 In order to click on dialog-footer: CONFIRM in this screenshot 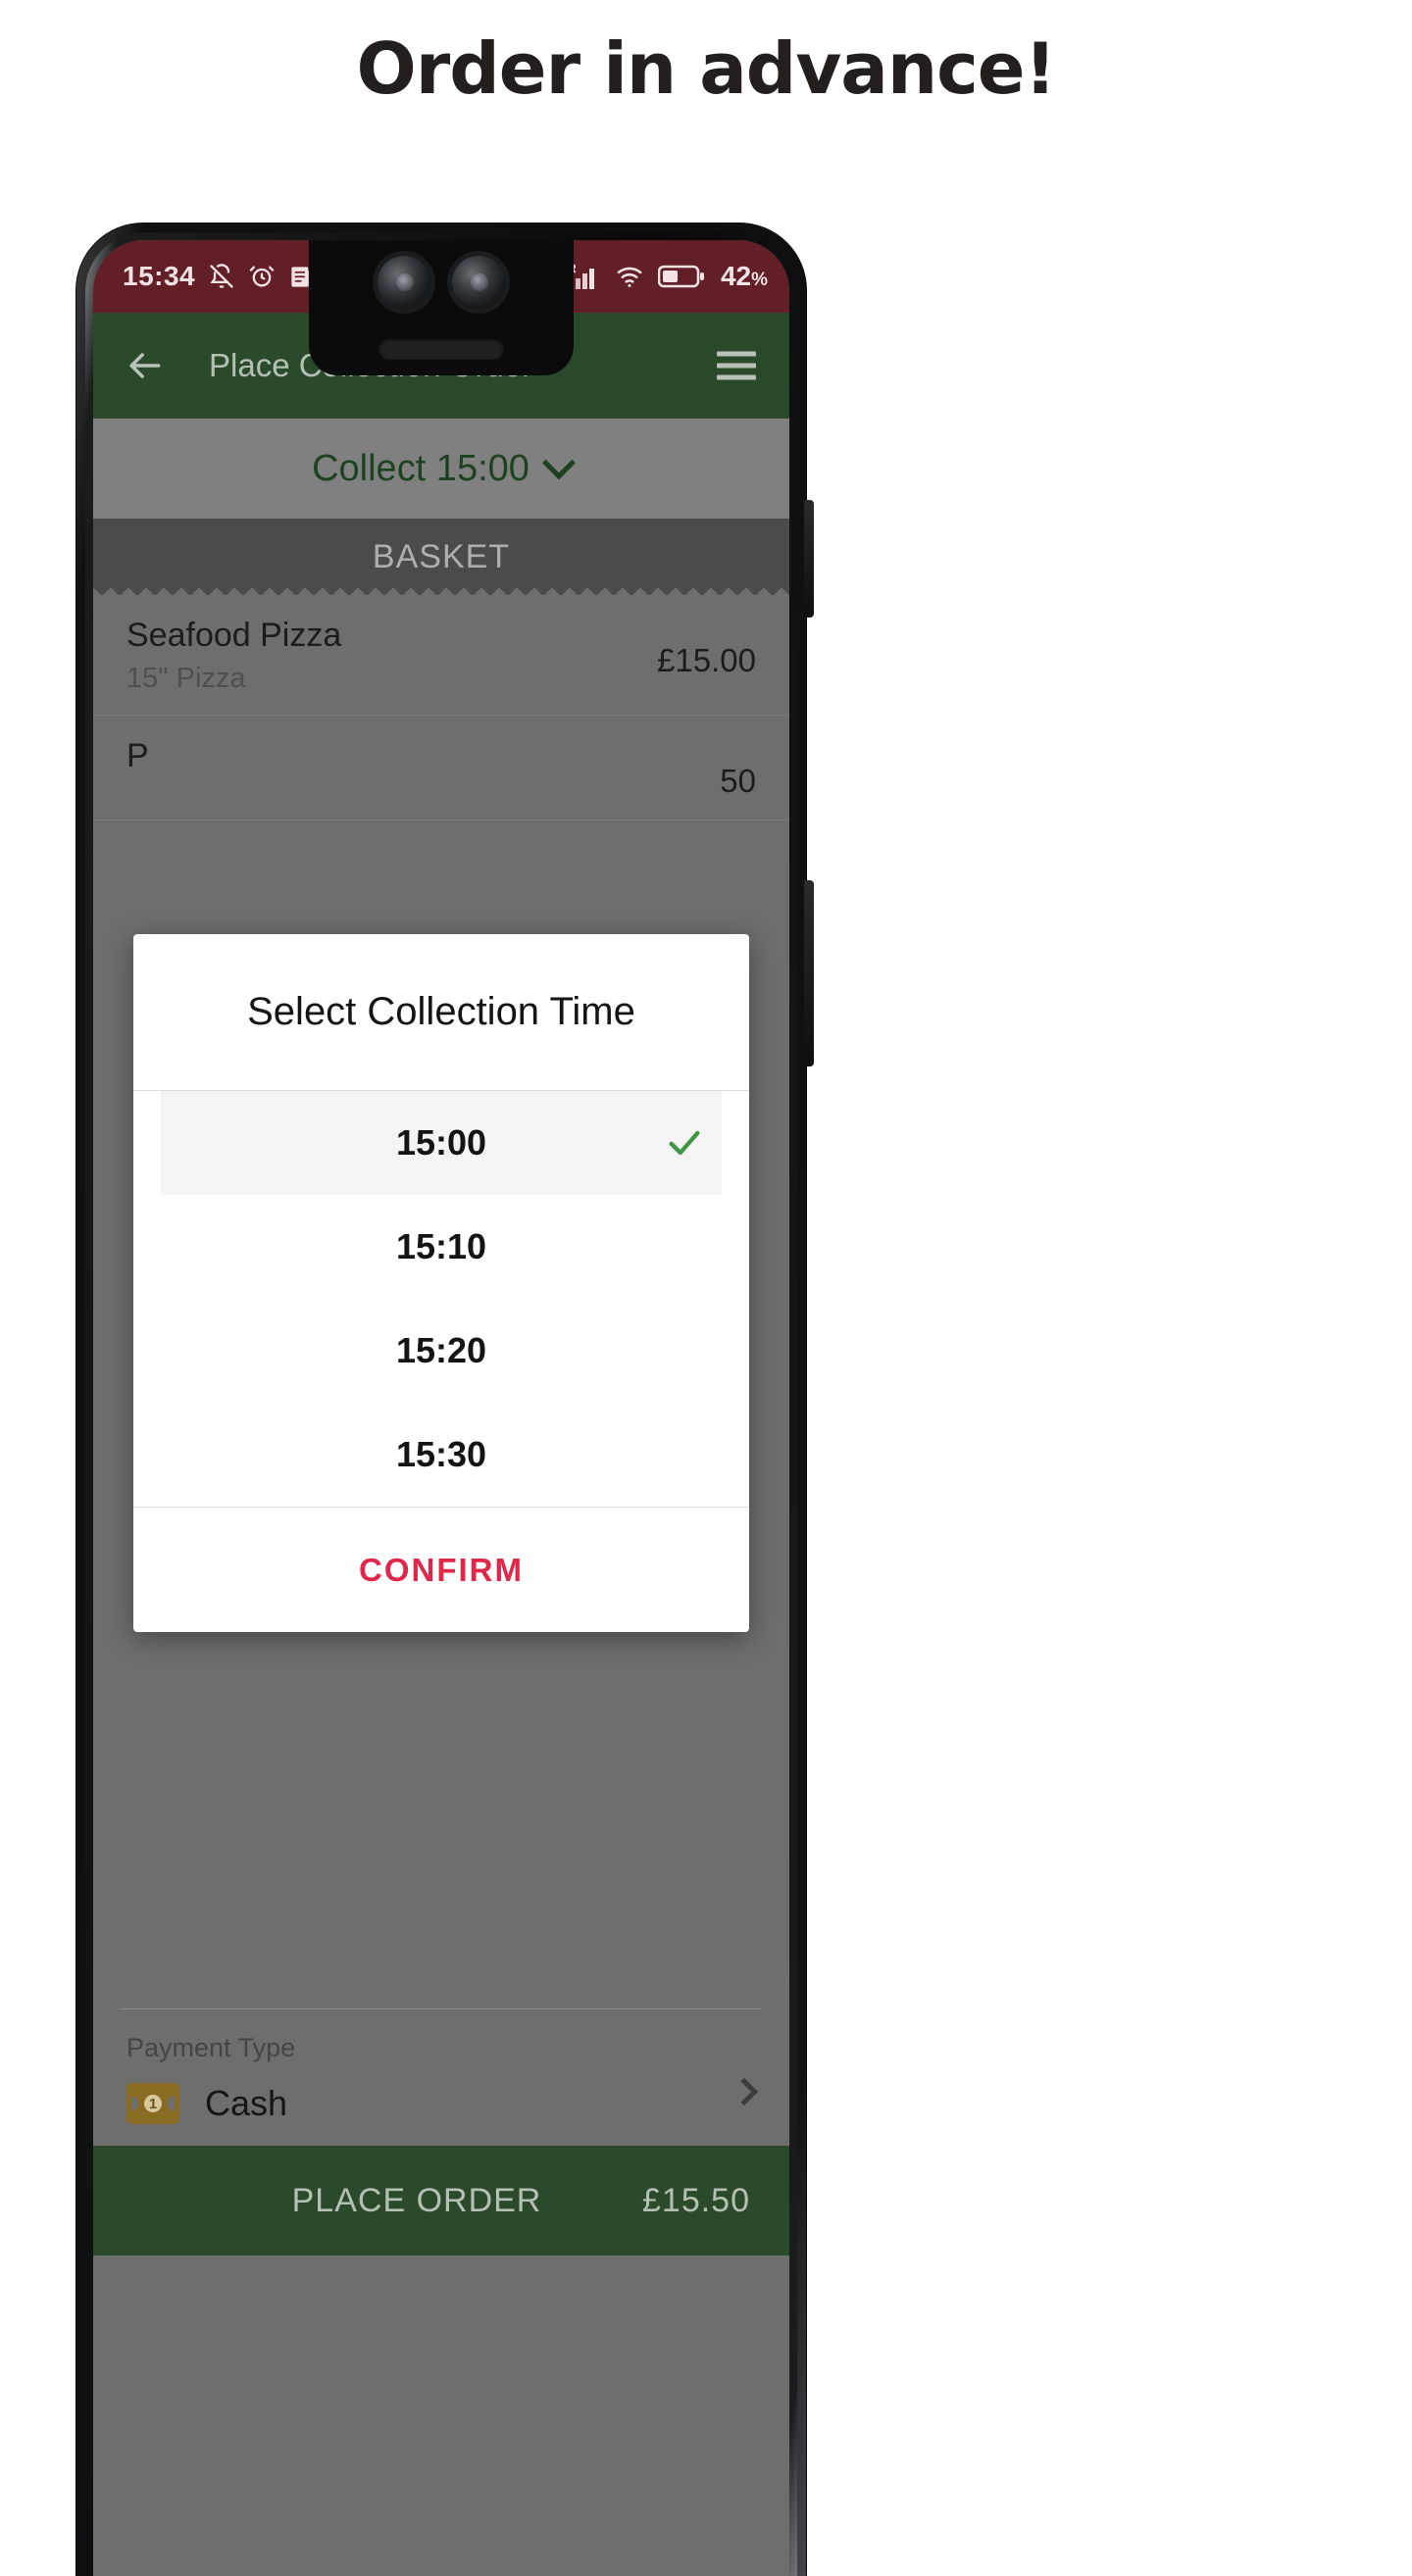, I will do `click(441, 1569)`.